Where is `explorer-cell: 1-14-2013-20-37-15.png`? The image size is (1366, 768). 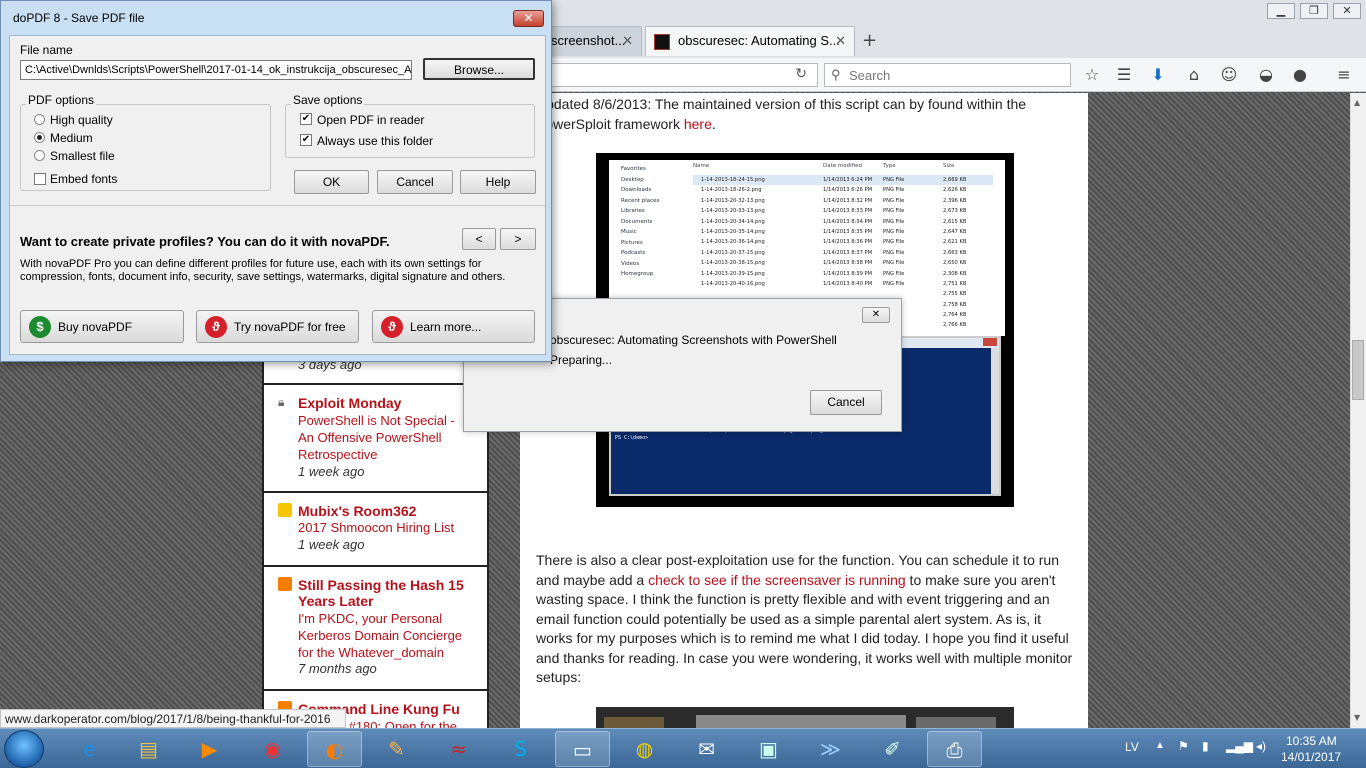
explorer-cell: 1-14-2013-20-37-15.png is located at coordinates (733, 252).